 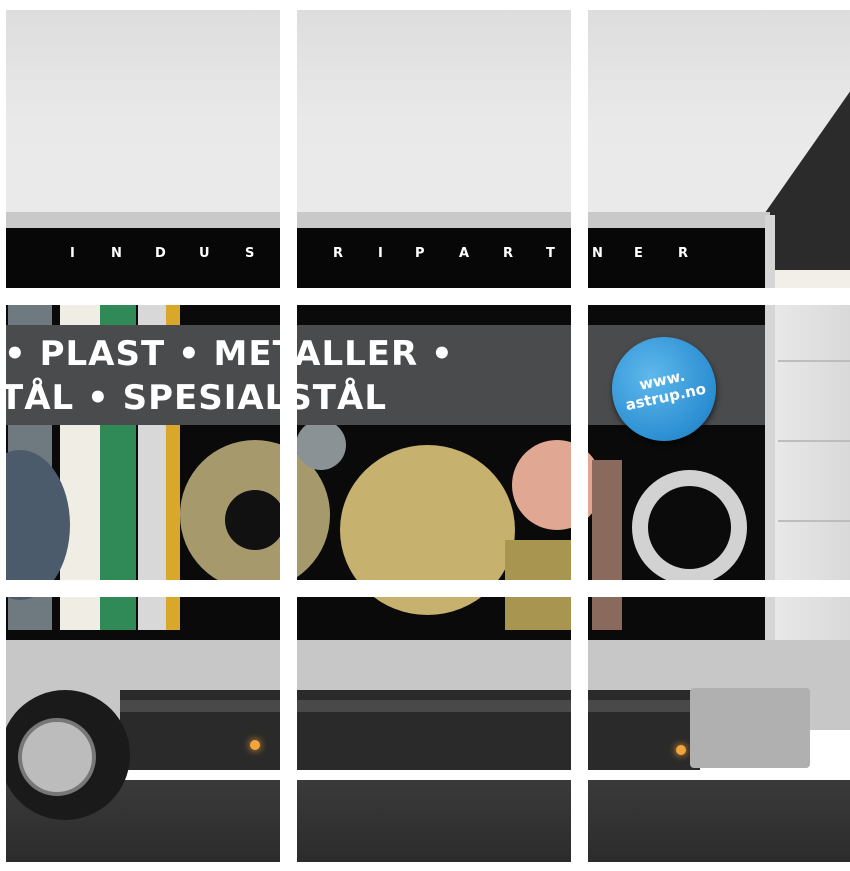 I want to click on stripe-letter: T, so click(x=550, y=253).